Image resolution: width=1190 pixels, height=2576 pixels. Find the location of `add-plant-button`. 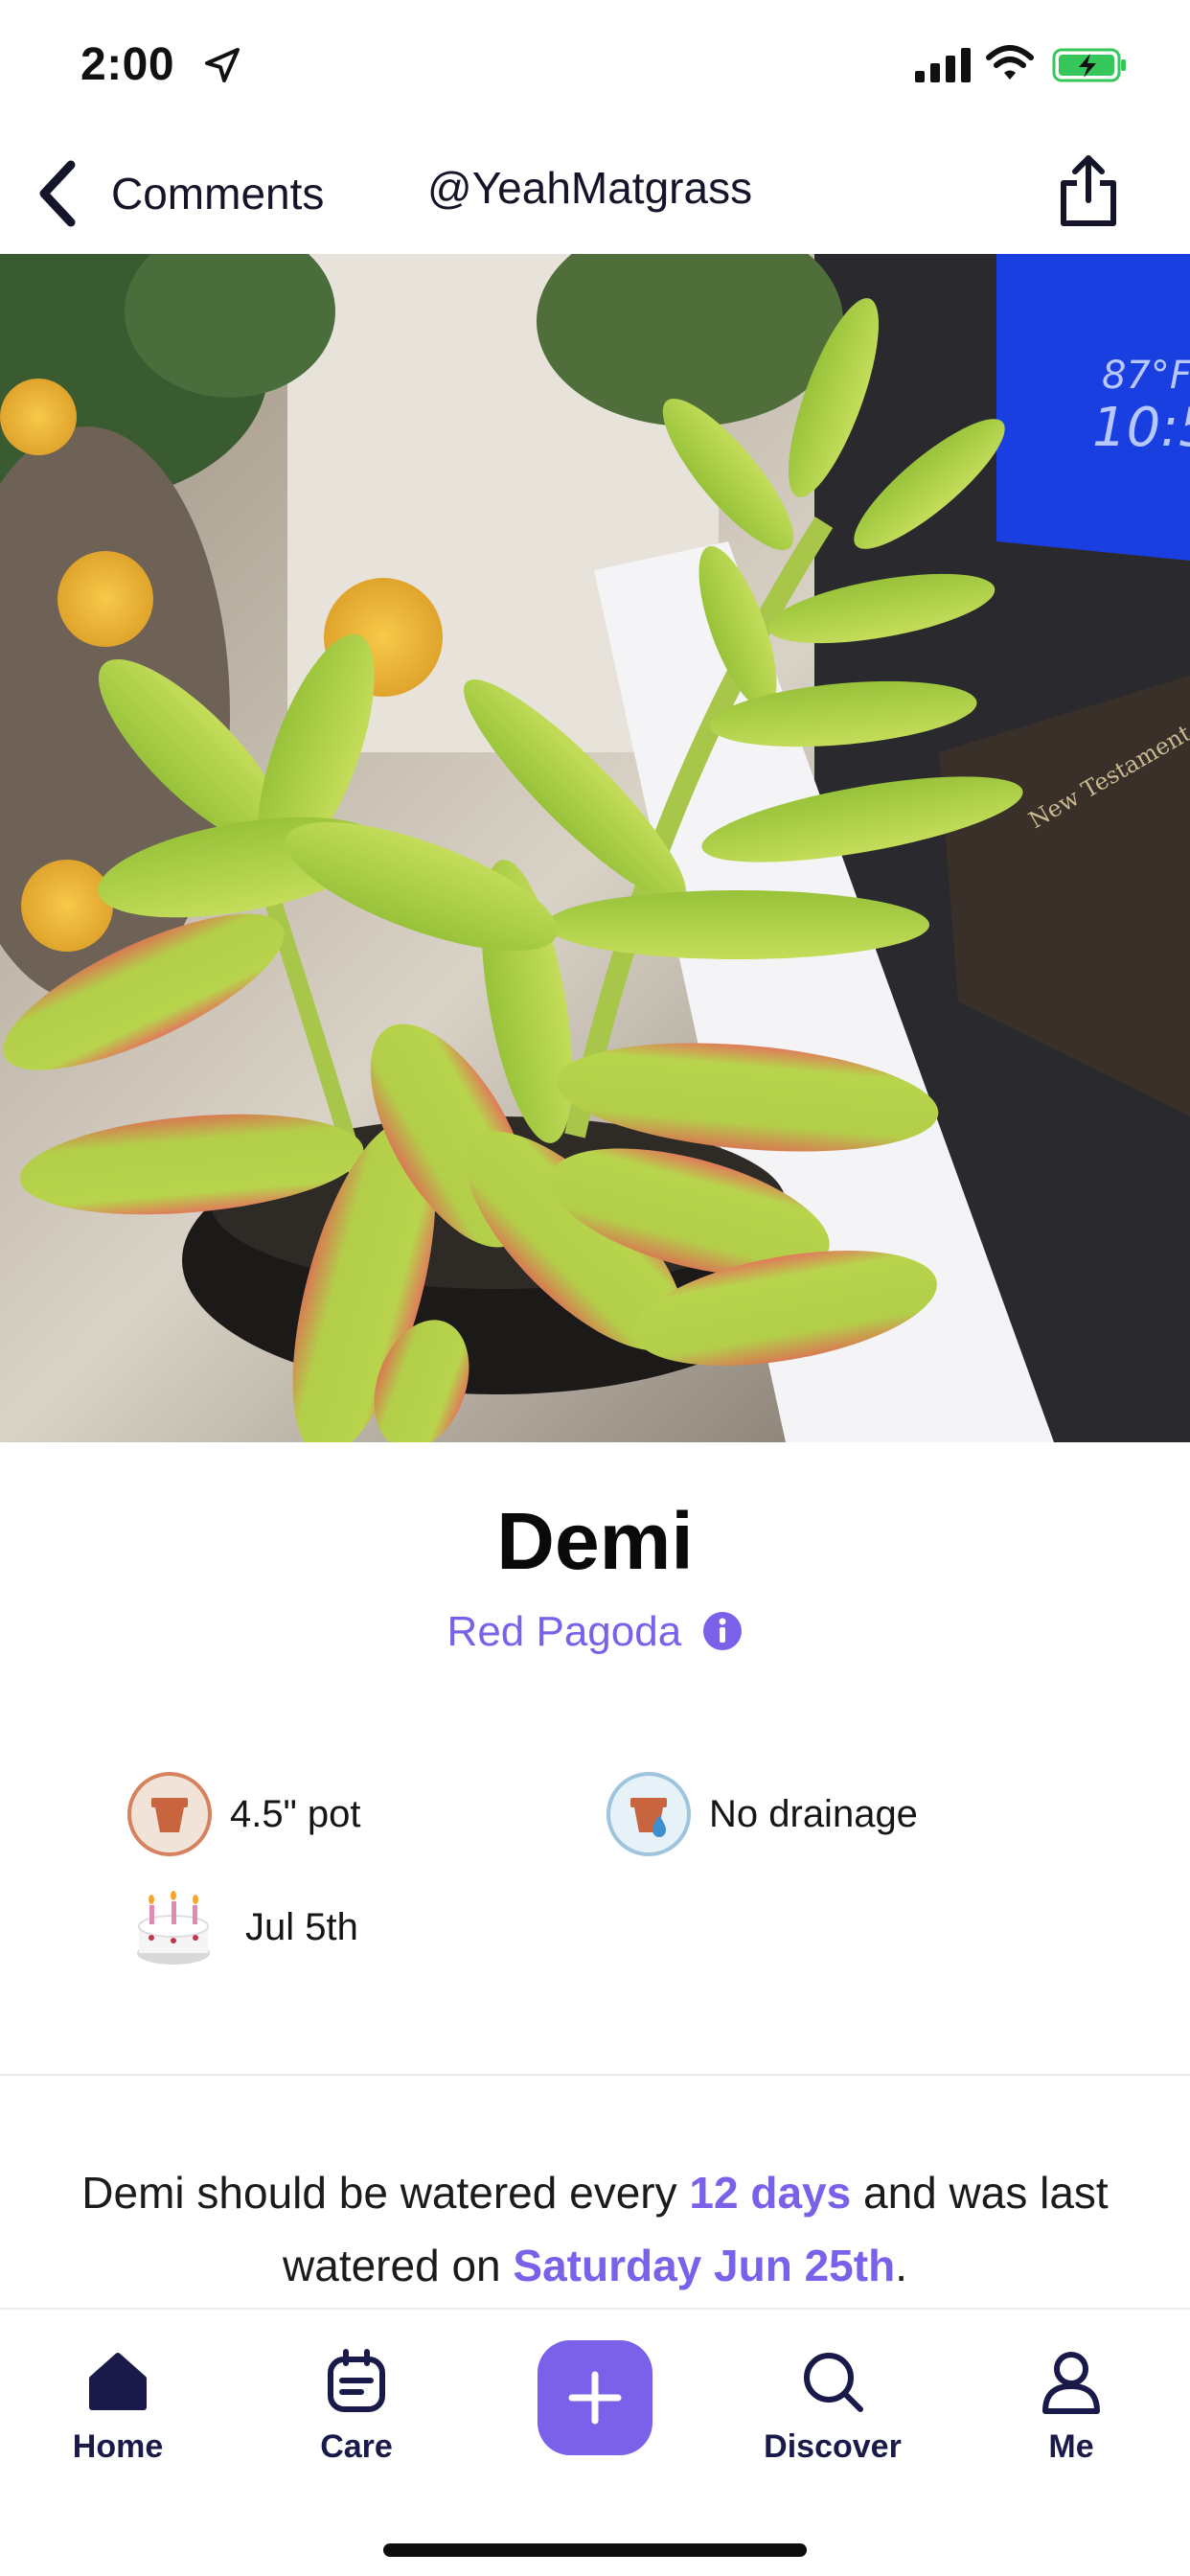

add-plant-button is located at coordinates (595, 2397).